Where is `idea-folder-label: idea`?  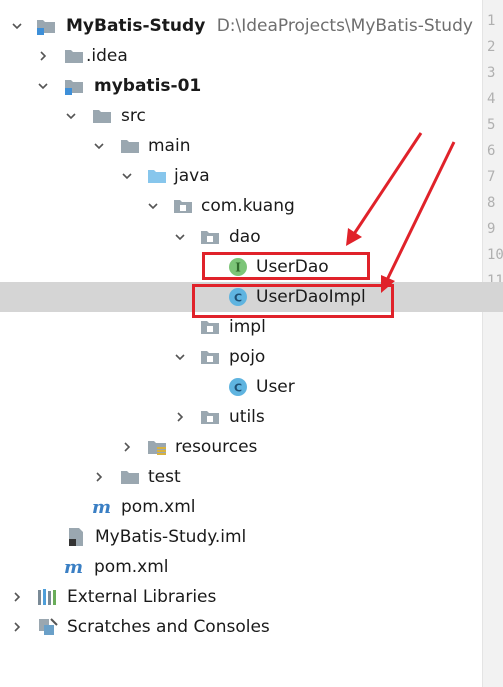
idea-folder-label: idea is located at coordinates (109, 56).